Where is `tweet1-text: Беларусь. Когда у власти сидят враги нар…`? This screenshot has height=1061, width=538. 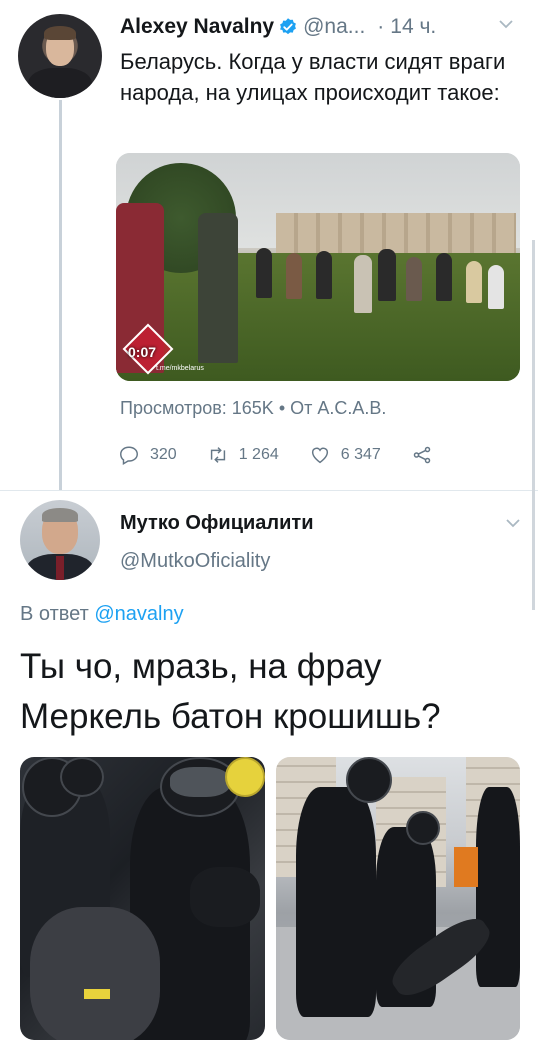
tweet1-text: Беларусь. Когда у власти сидят враги нар… is located at coordinates (313, 77).